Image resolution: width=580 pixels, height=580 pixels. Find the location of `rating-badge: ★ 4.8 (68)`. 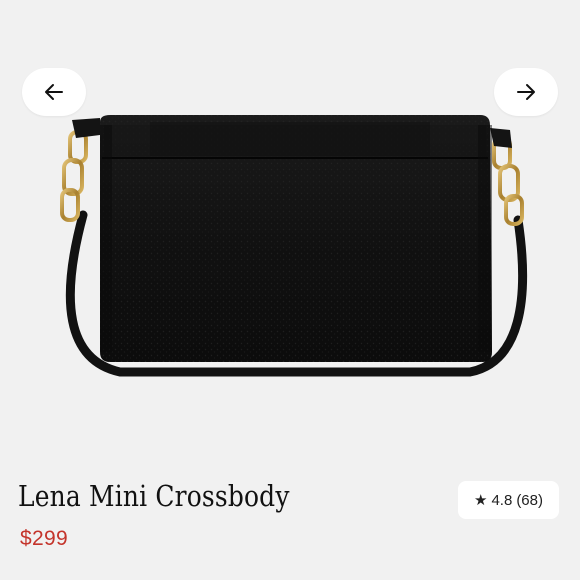

rating-badge: ★ 4.8 (68) is located at coordinates (508, 500).